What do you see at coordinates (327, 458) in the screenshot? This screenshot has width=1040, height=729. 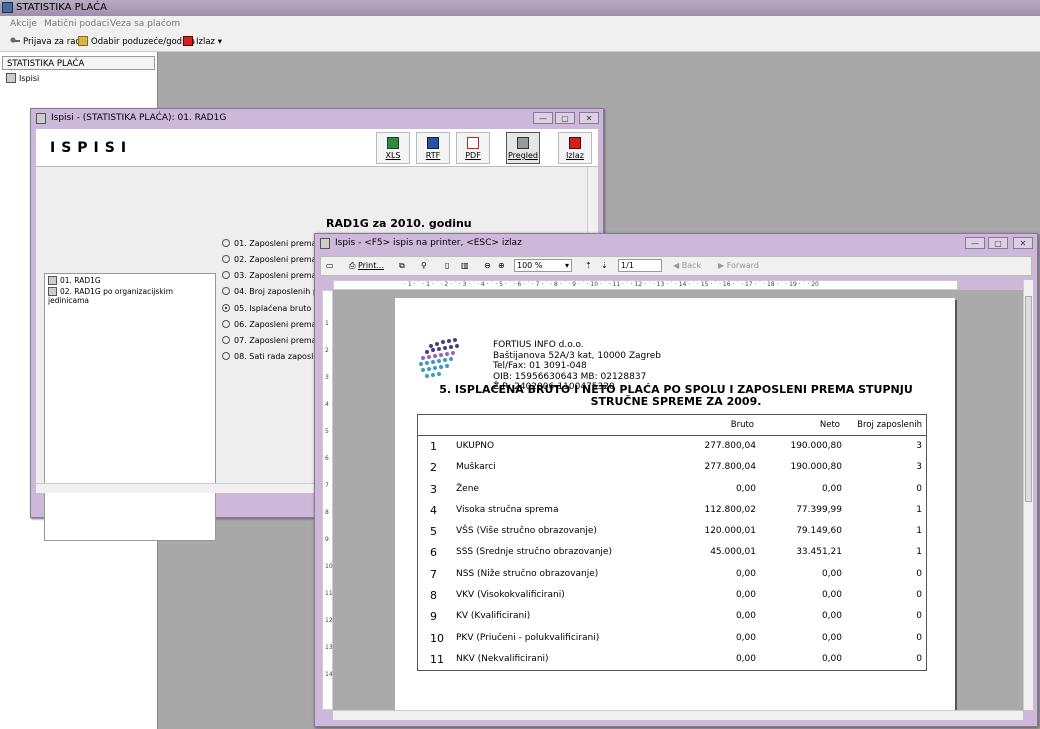 I see `ruler-tick: 6` at bounding box center [327, 458].